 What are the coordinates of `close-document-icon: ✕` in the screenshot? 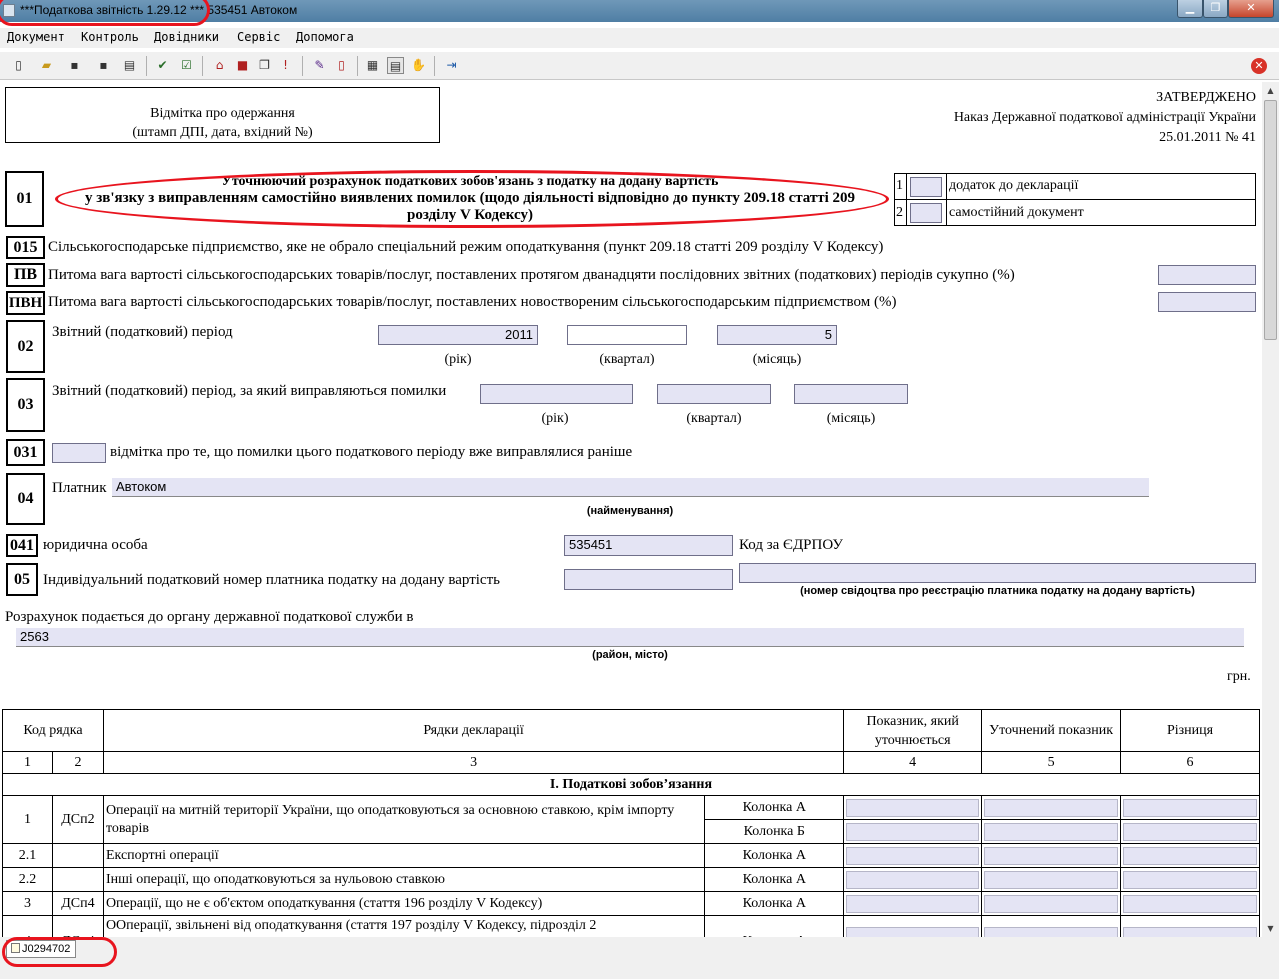 It's located at (1259, 66).